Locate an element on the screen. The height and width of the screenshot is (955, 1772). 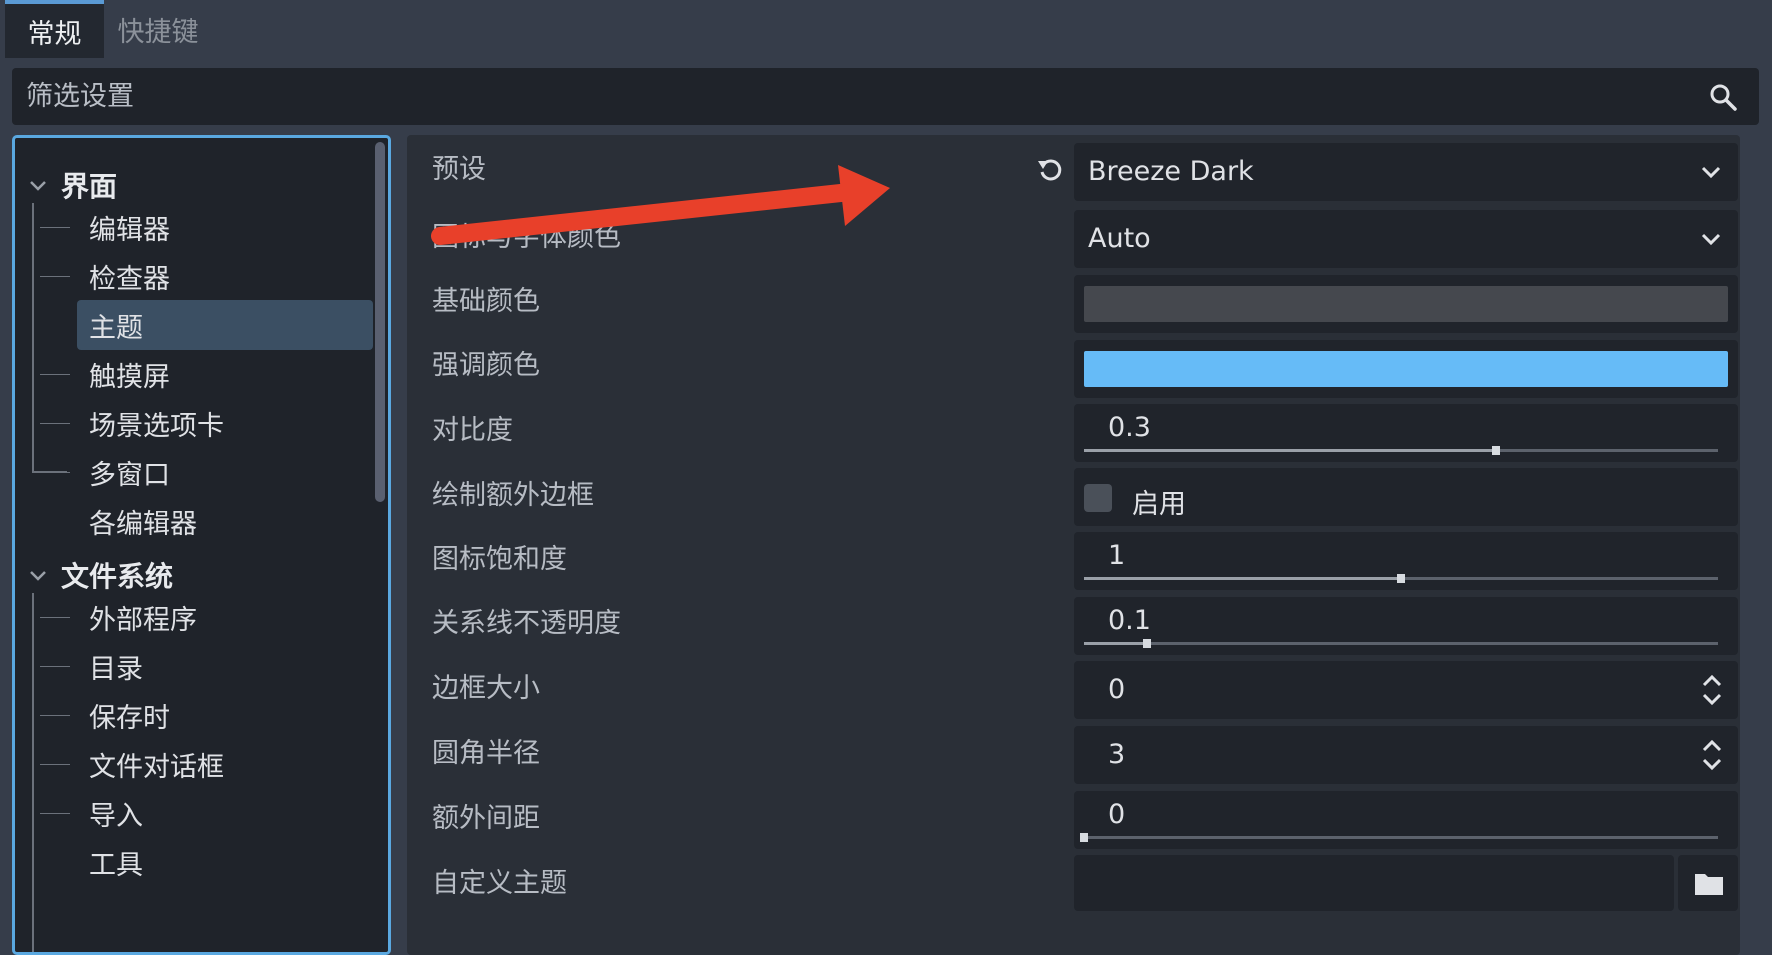
tree-item-editor: 编辑器 is located at coordinates (123, 227).